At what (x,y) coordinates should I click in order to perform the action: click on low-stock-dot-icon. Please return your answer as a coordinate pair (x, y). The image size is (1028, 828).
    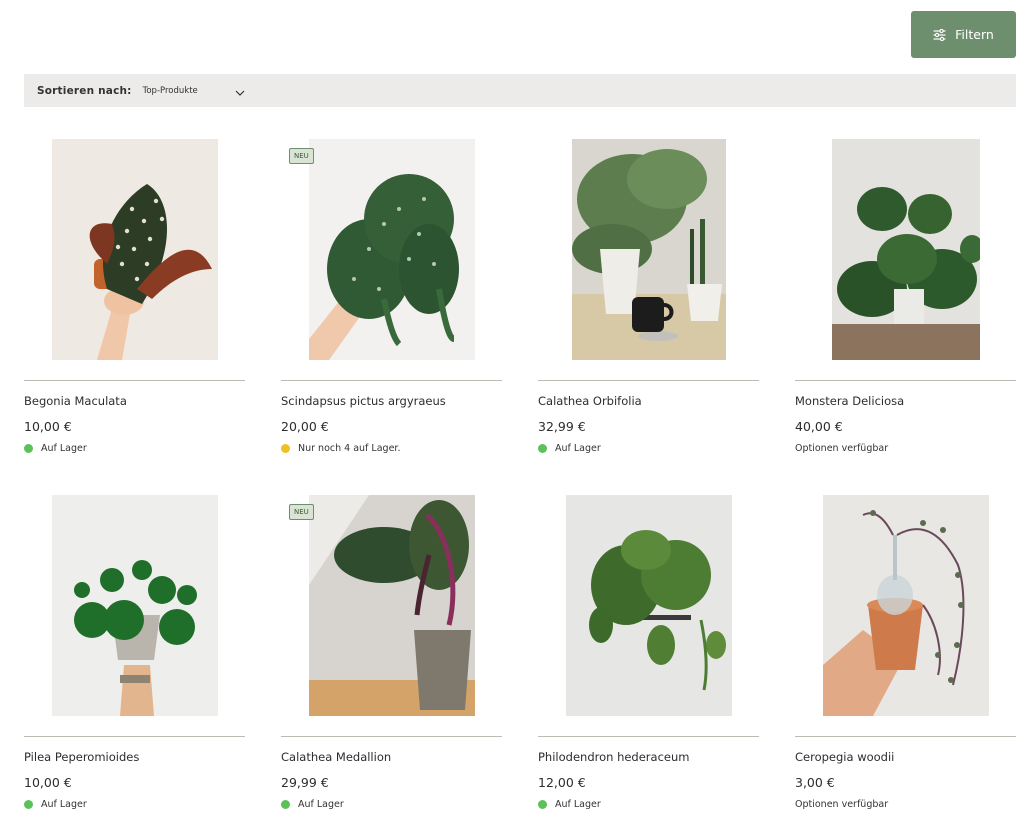
    Looking at the image, I should click on (285, 448).